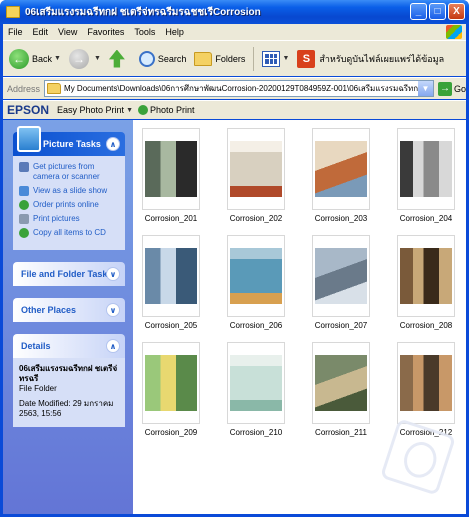  What do you see at coordinates (306, 58) in the screenshot?
I see `addon-s-icon: S` at bounding box center [306, 58].